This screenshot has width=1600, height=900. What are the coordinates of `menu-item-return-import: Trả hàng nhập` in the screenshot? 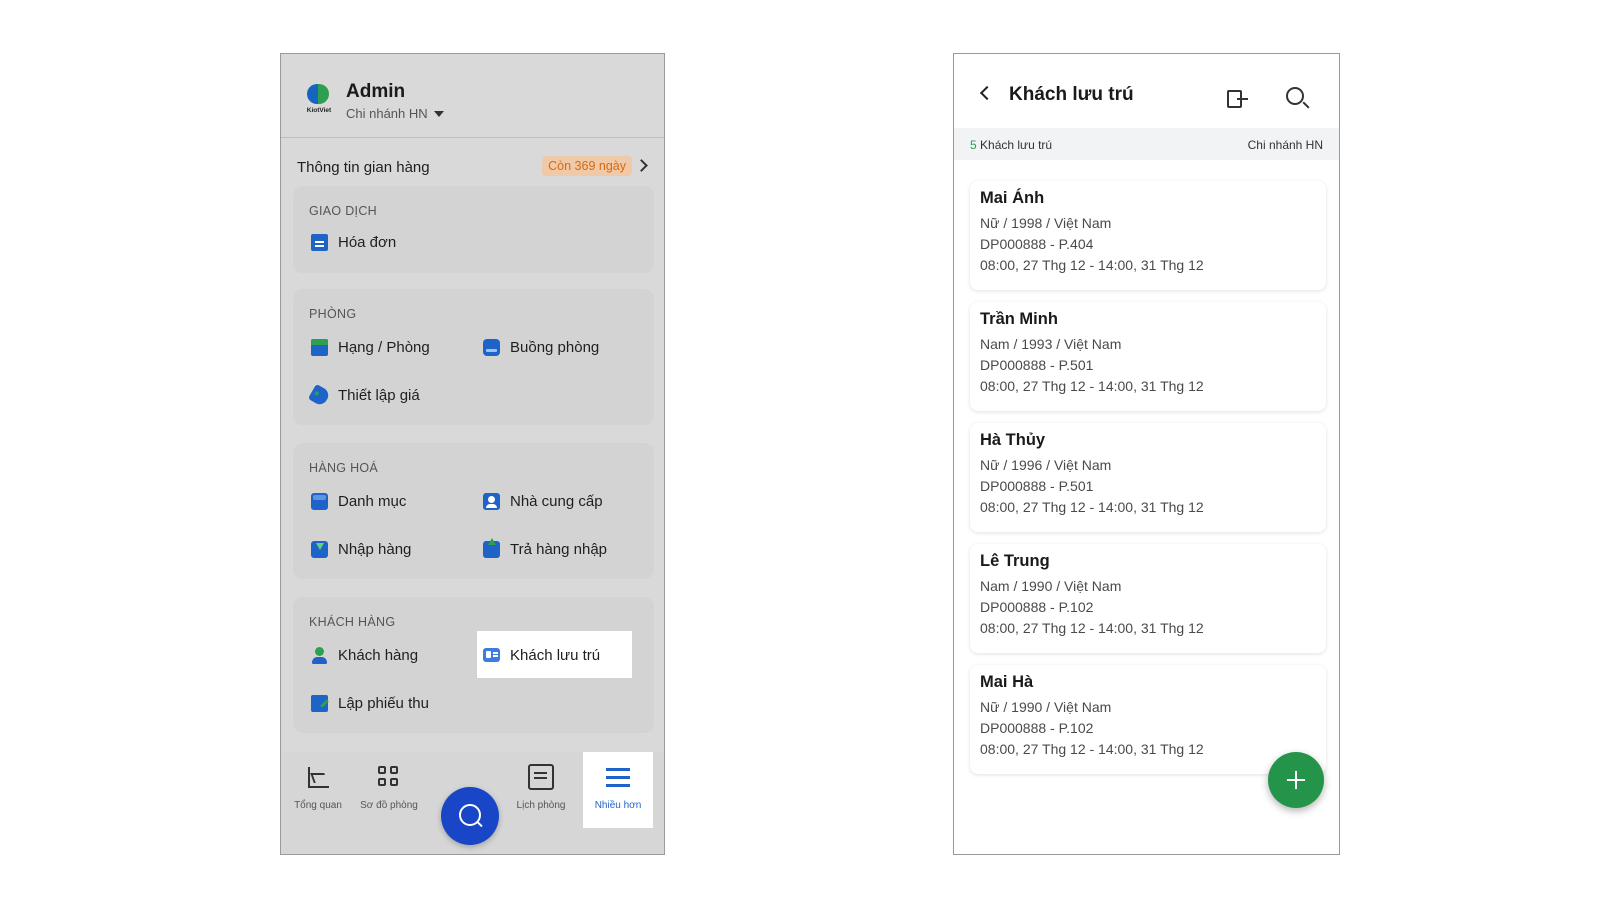 It's located at (545, 549).